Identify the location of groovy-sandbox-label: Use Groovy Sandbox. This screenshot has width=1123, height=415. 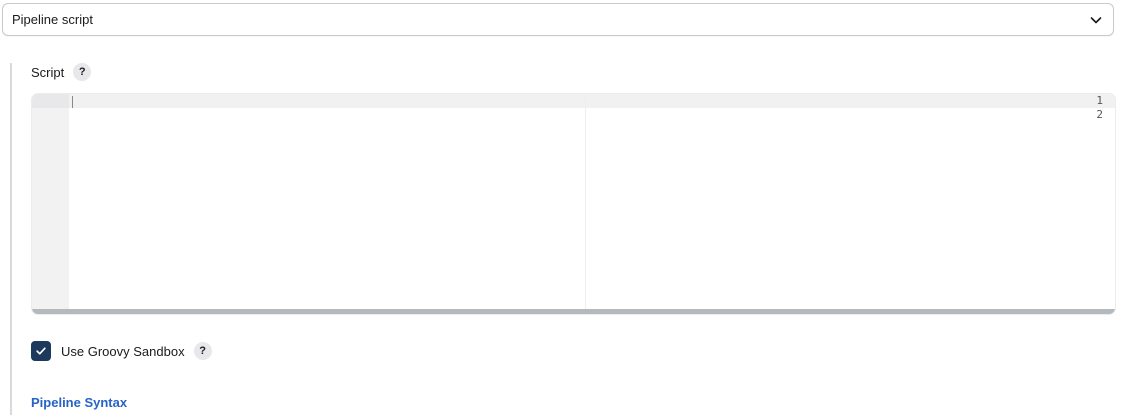
(123, 351).